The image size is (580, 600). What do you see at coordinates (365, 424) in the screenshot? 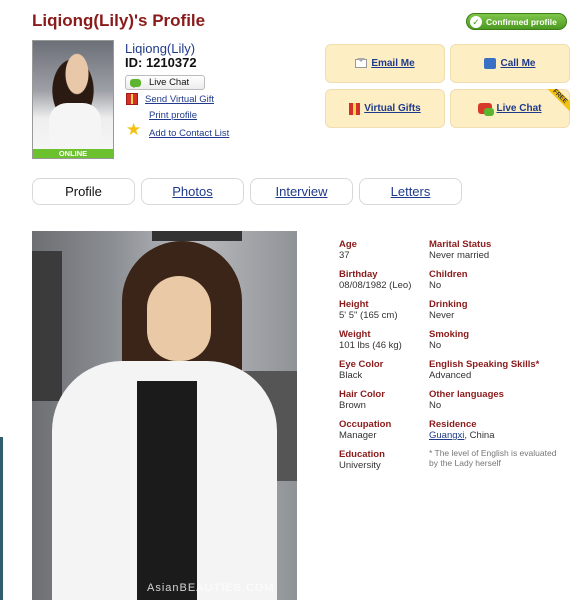
I see `detail-label: Occupation` at bounding box center [365, 424].